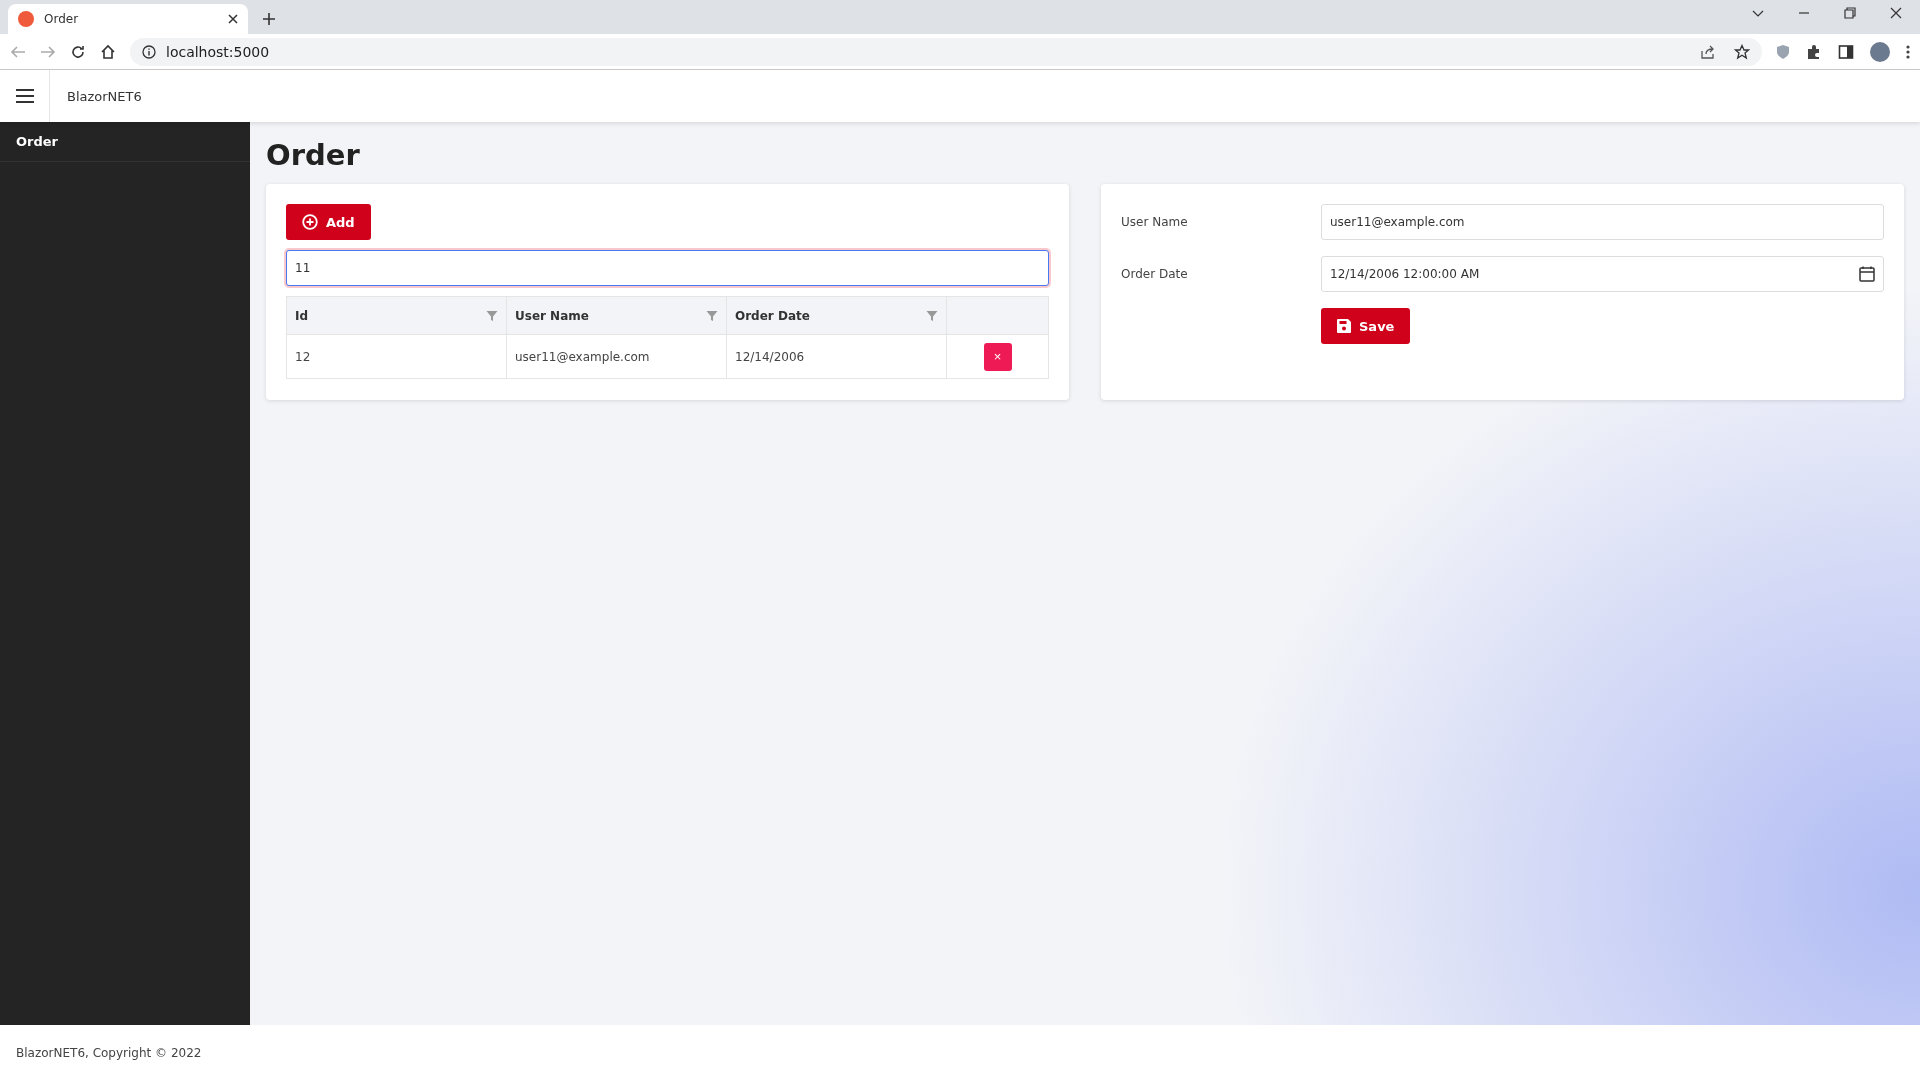 The height and width of the screenshot is (1080, 1920). I want to click on info-icon, so click(149, 51).